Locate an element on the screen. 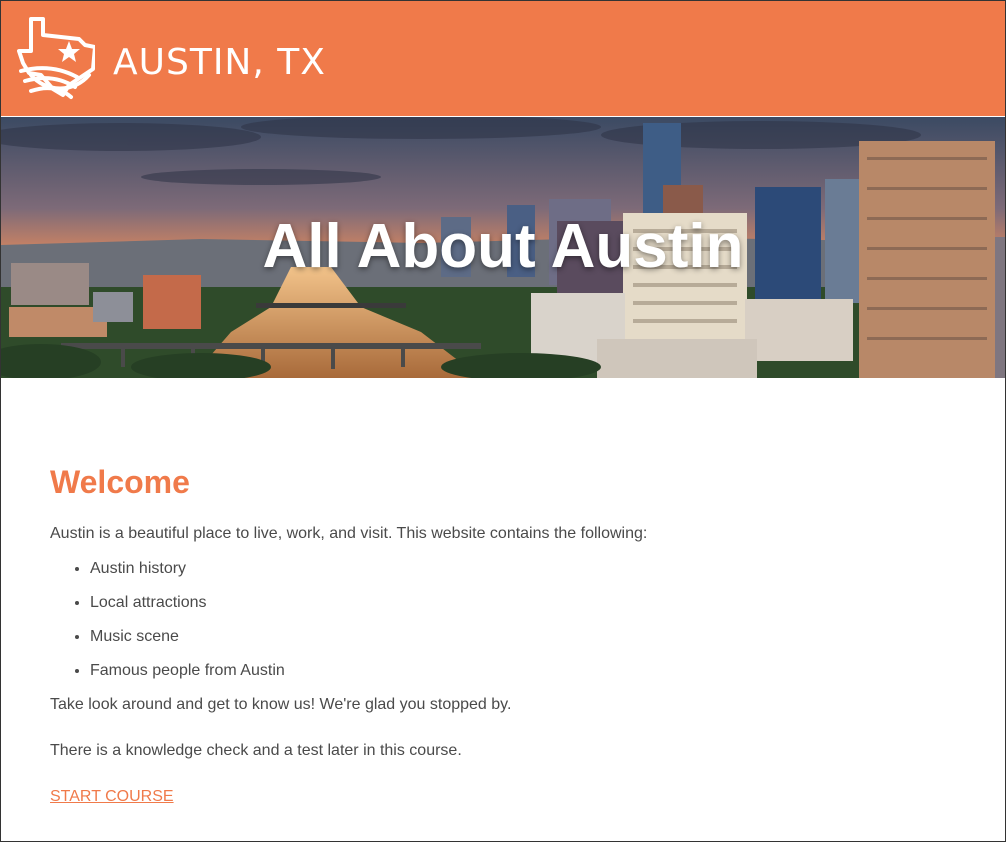  hero-title: All About Austin is located at coordinates (503, 246).